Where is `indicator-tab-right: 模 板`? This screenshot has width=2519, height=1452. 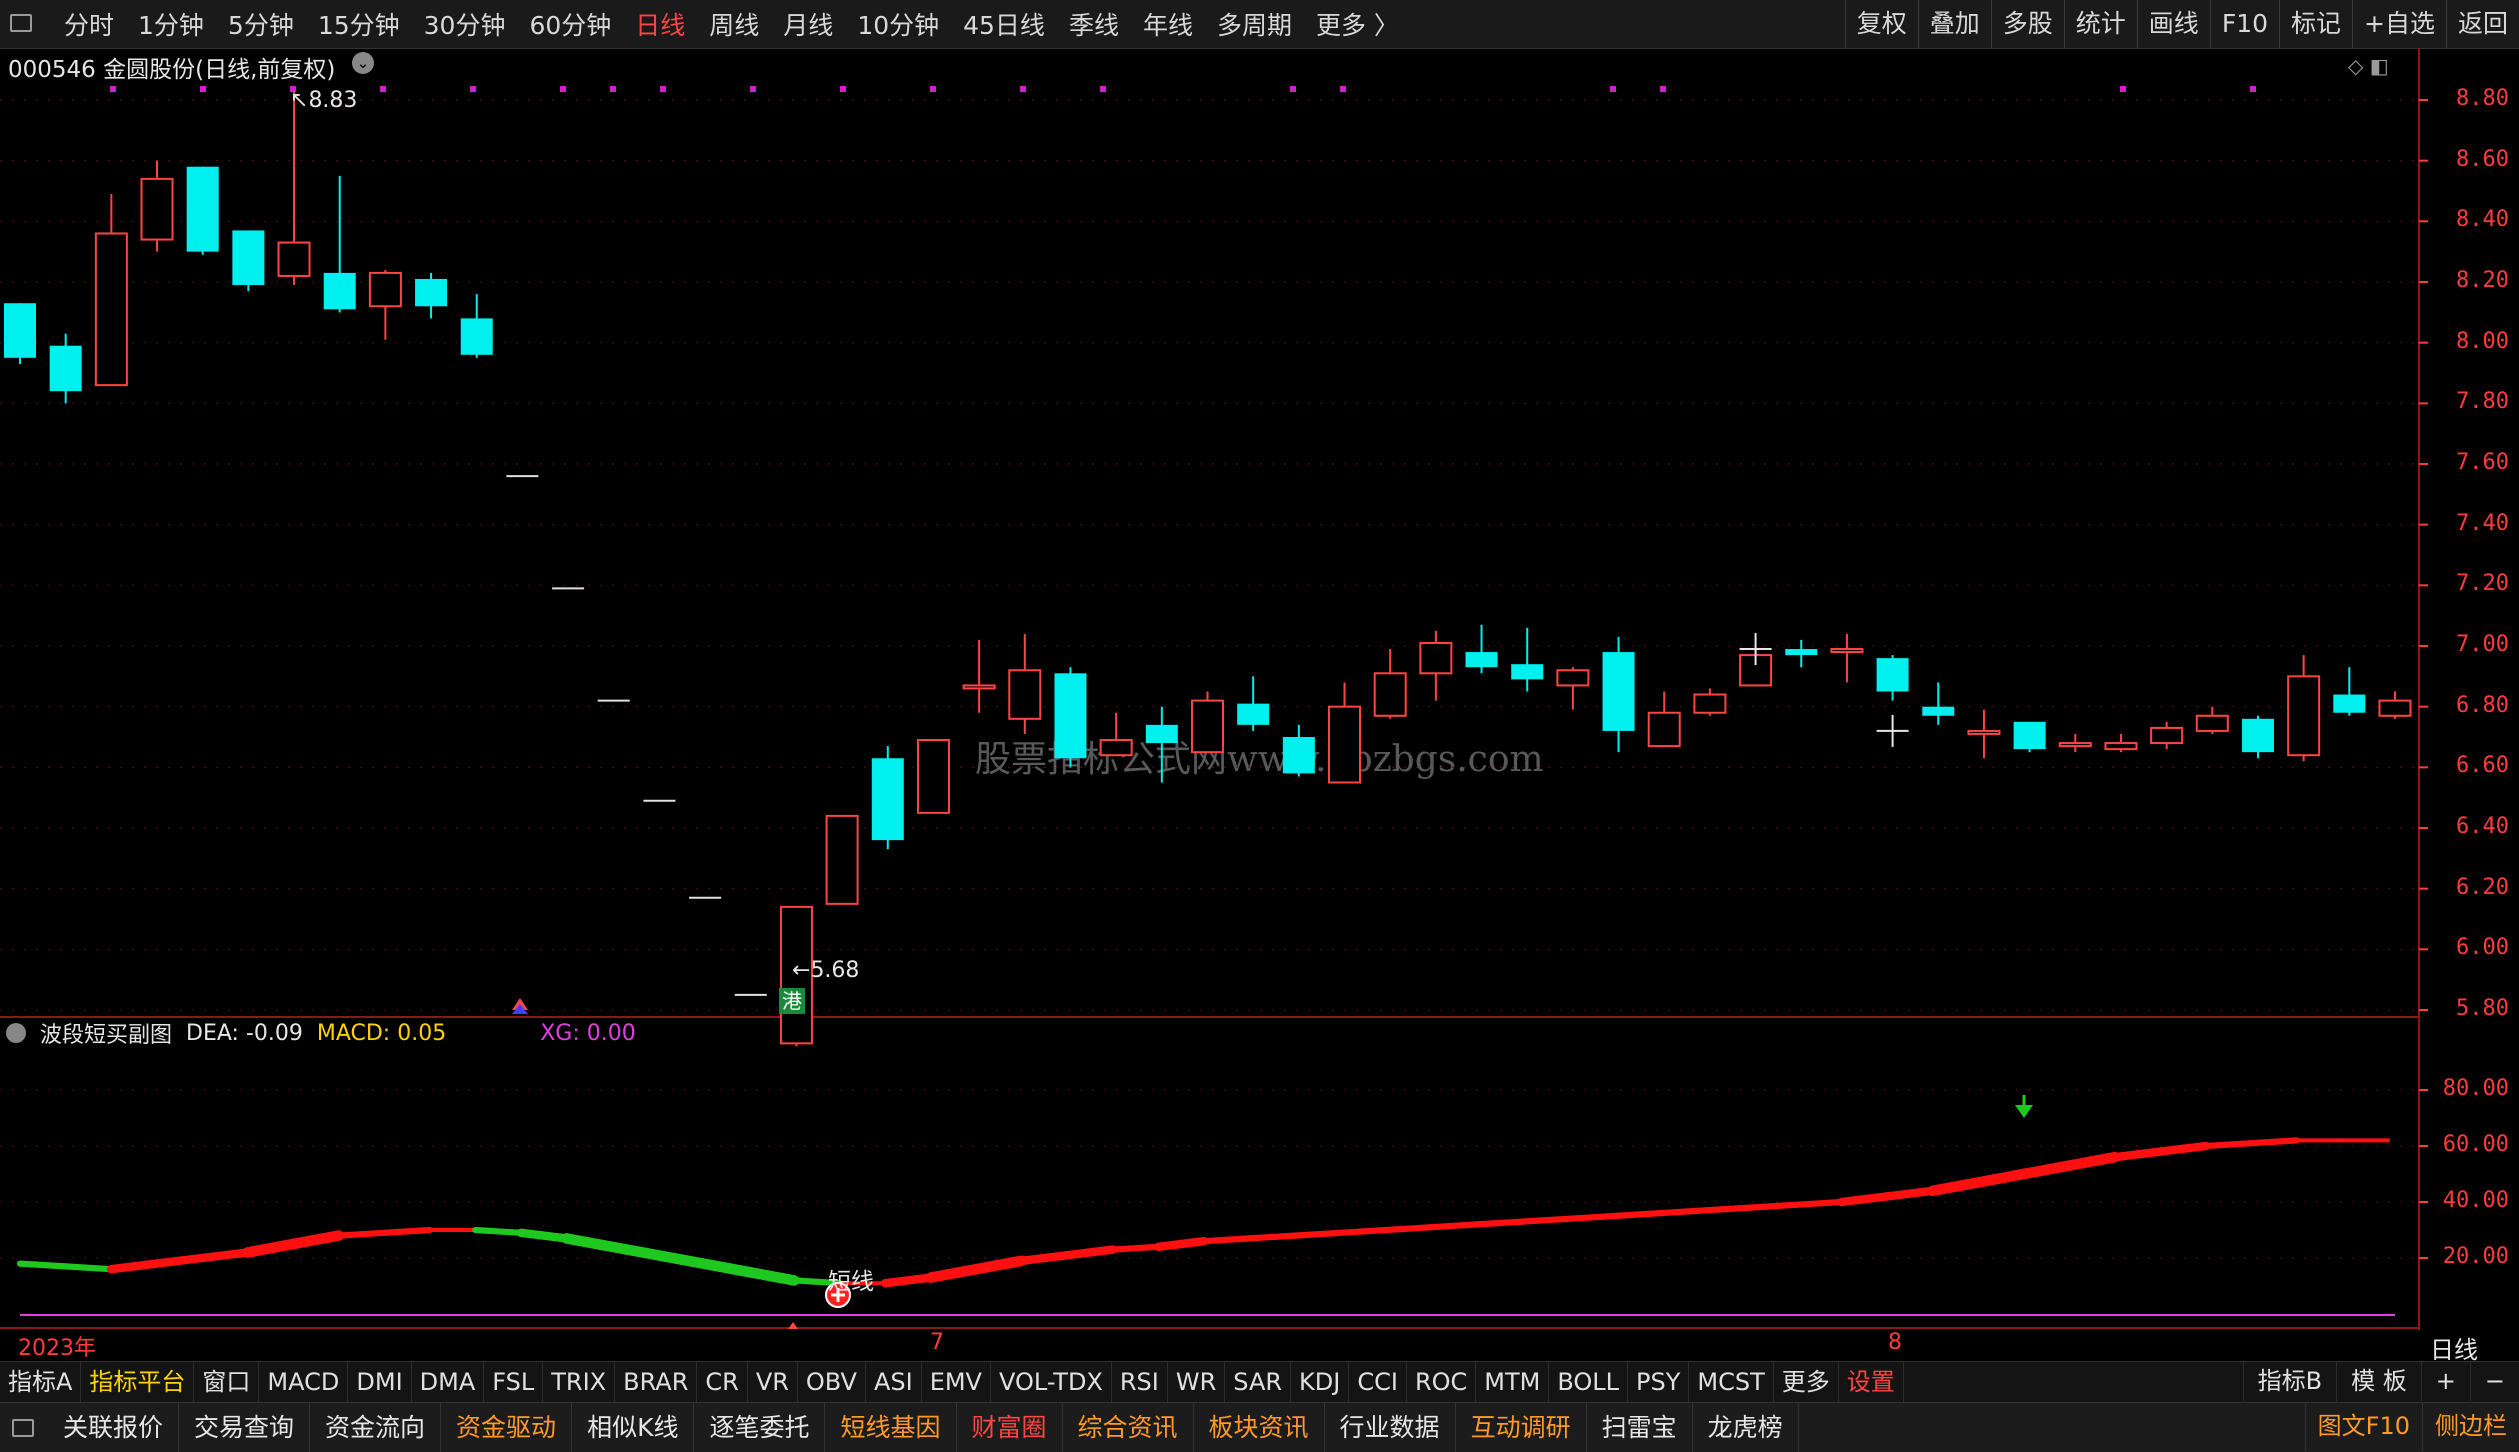 indicator-tab-right: 模 板 is located at coordinates (2378, 1381).